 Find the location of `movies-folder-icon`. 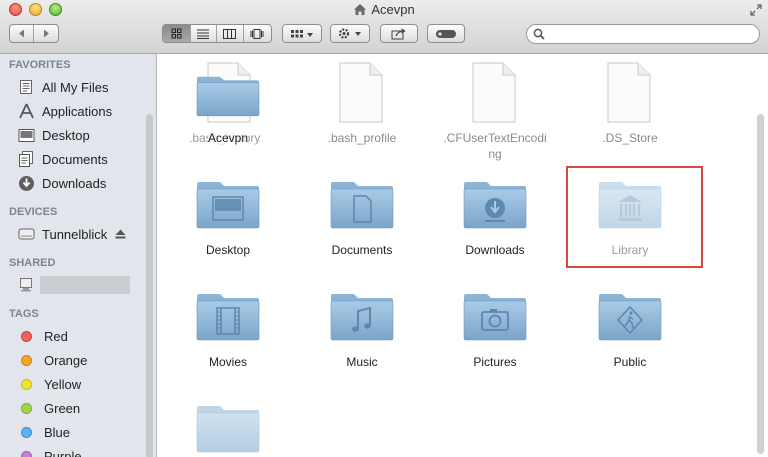

movies-folder-icon is located at coordinates (228, 317).